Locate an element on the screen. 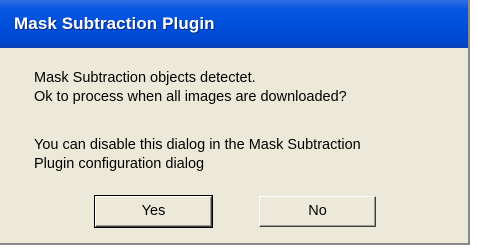  yes-button: Yes is located at coordinates (153, 211).